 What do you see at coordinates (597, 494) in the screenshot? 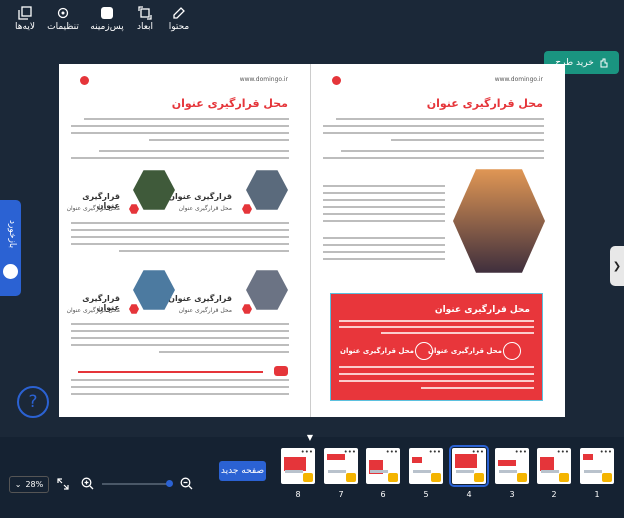
I see `page-number: 1` at bounding box center [597, 494].